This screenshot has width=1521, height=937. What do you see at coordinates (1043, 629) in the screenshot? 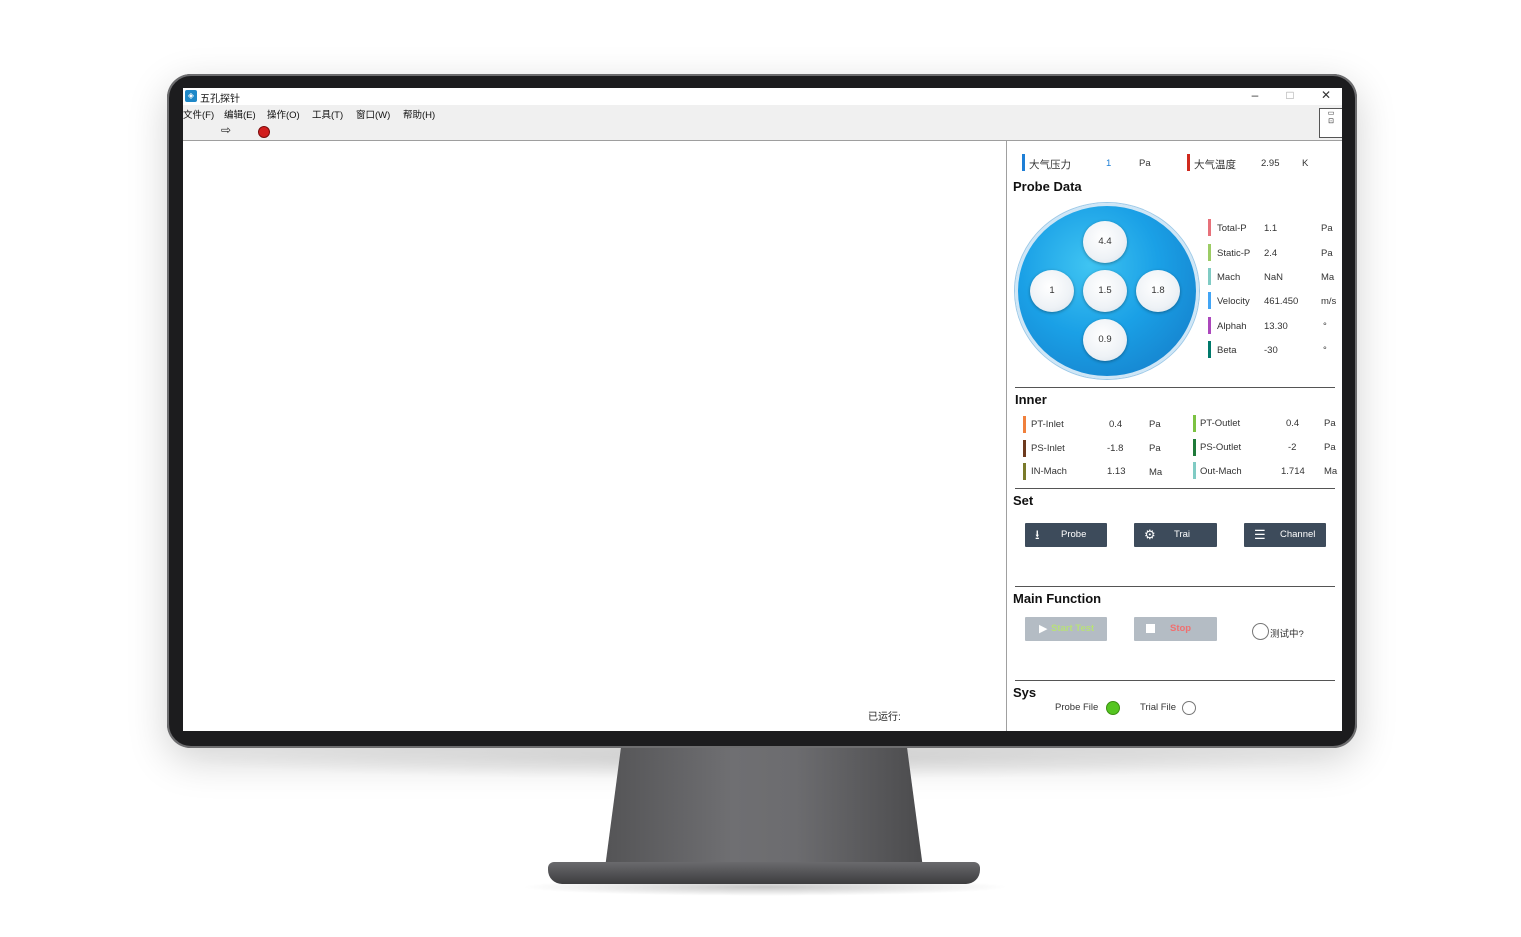
I see `play-icon: ▶` at bounding box center [1043, 629].